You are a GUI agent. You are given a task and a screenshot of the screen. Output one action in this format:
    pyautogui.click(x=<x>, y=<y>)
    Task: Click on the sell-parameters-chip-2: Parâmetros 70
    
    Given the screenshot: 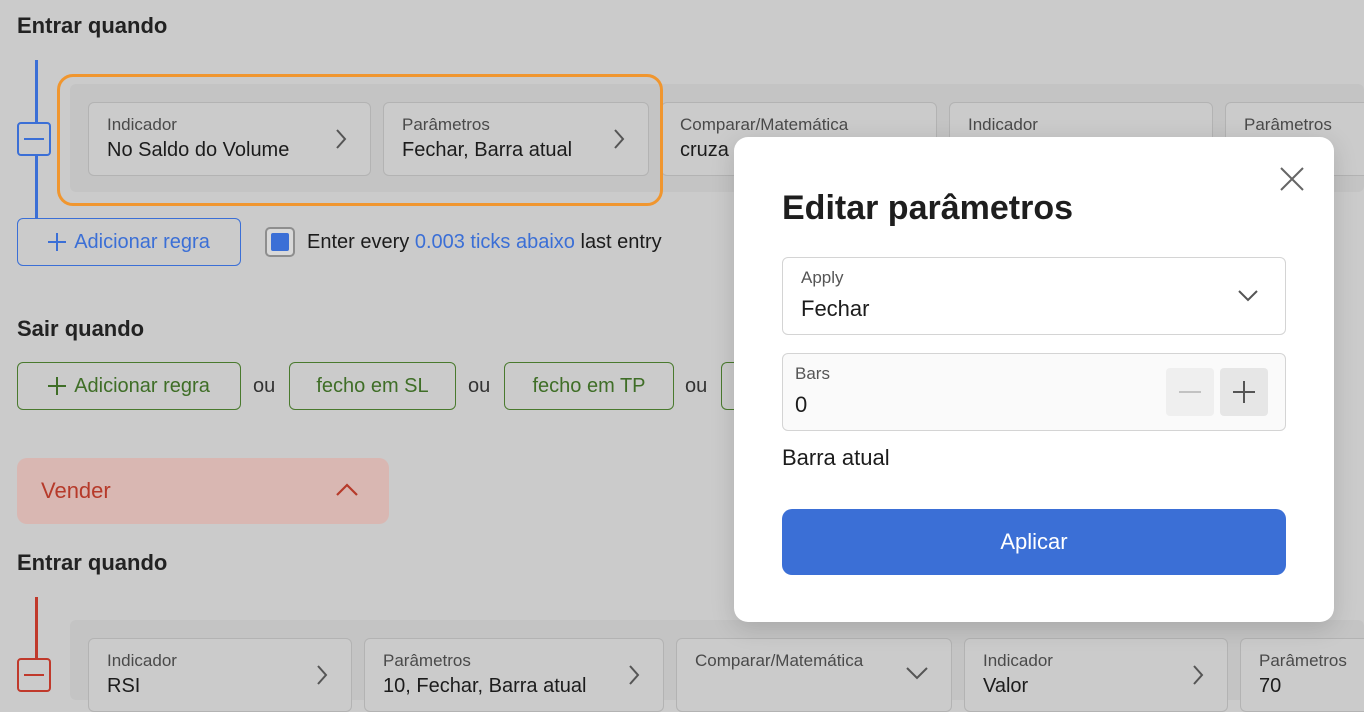 What is the action you would take?
    pyautogui.click(x=1302, y=675)
    